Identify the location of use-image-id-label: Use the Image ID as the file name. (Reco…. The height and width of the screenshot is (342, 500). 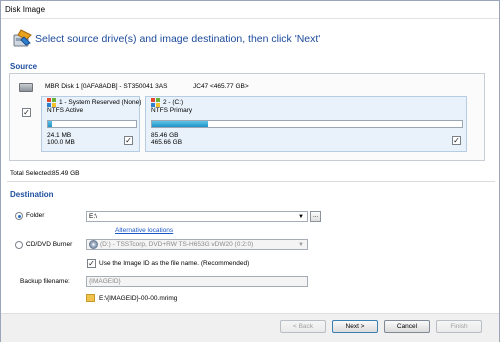
(174, 263).